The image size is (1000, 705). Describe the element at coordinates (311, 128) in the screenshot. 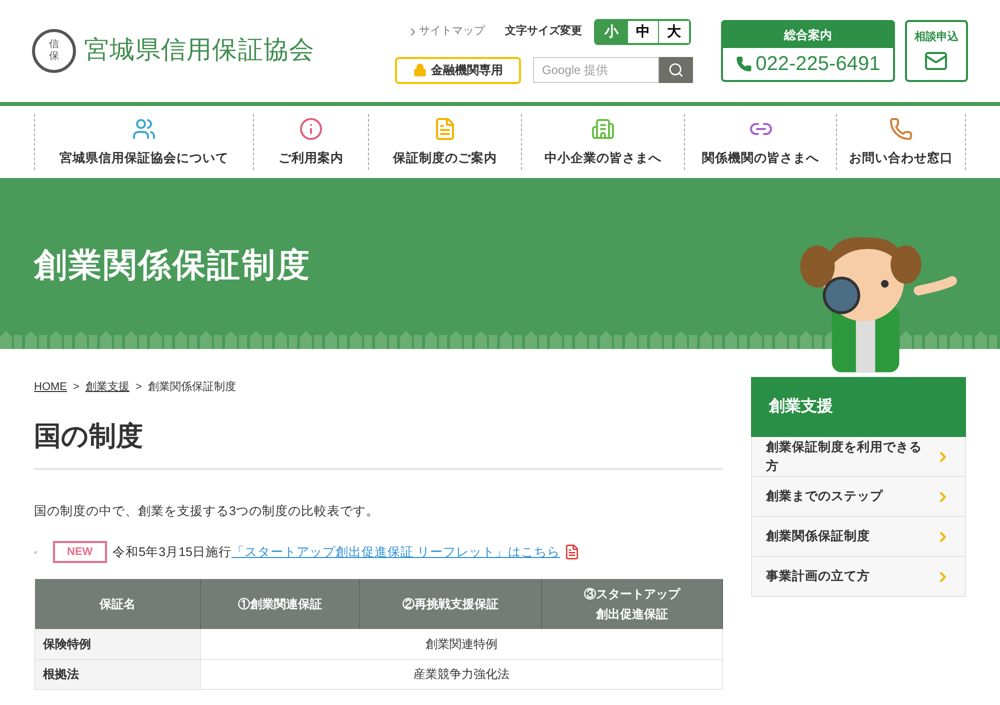

I see `info-icon` at that location.